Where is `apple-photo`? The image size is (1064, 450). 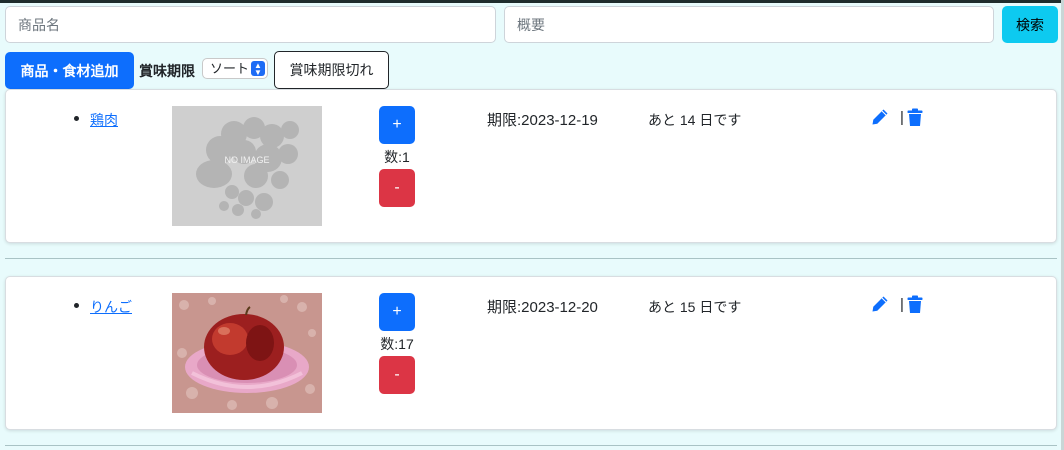
apple-photo is located at coordinates (247, 353).